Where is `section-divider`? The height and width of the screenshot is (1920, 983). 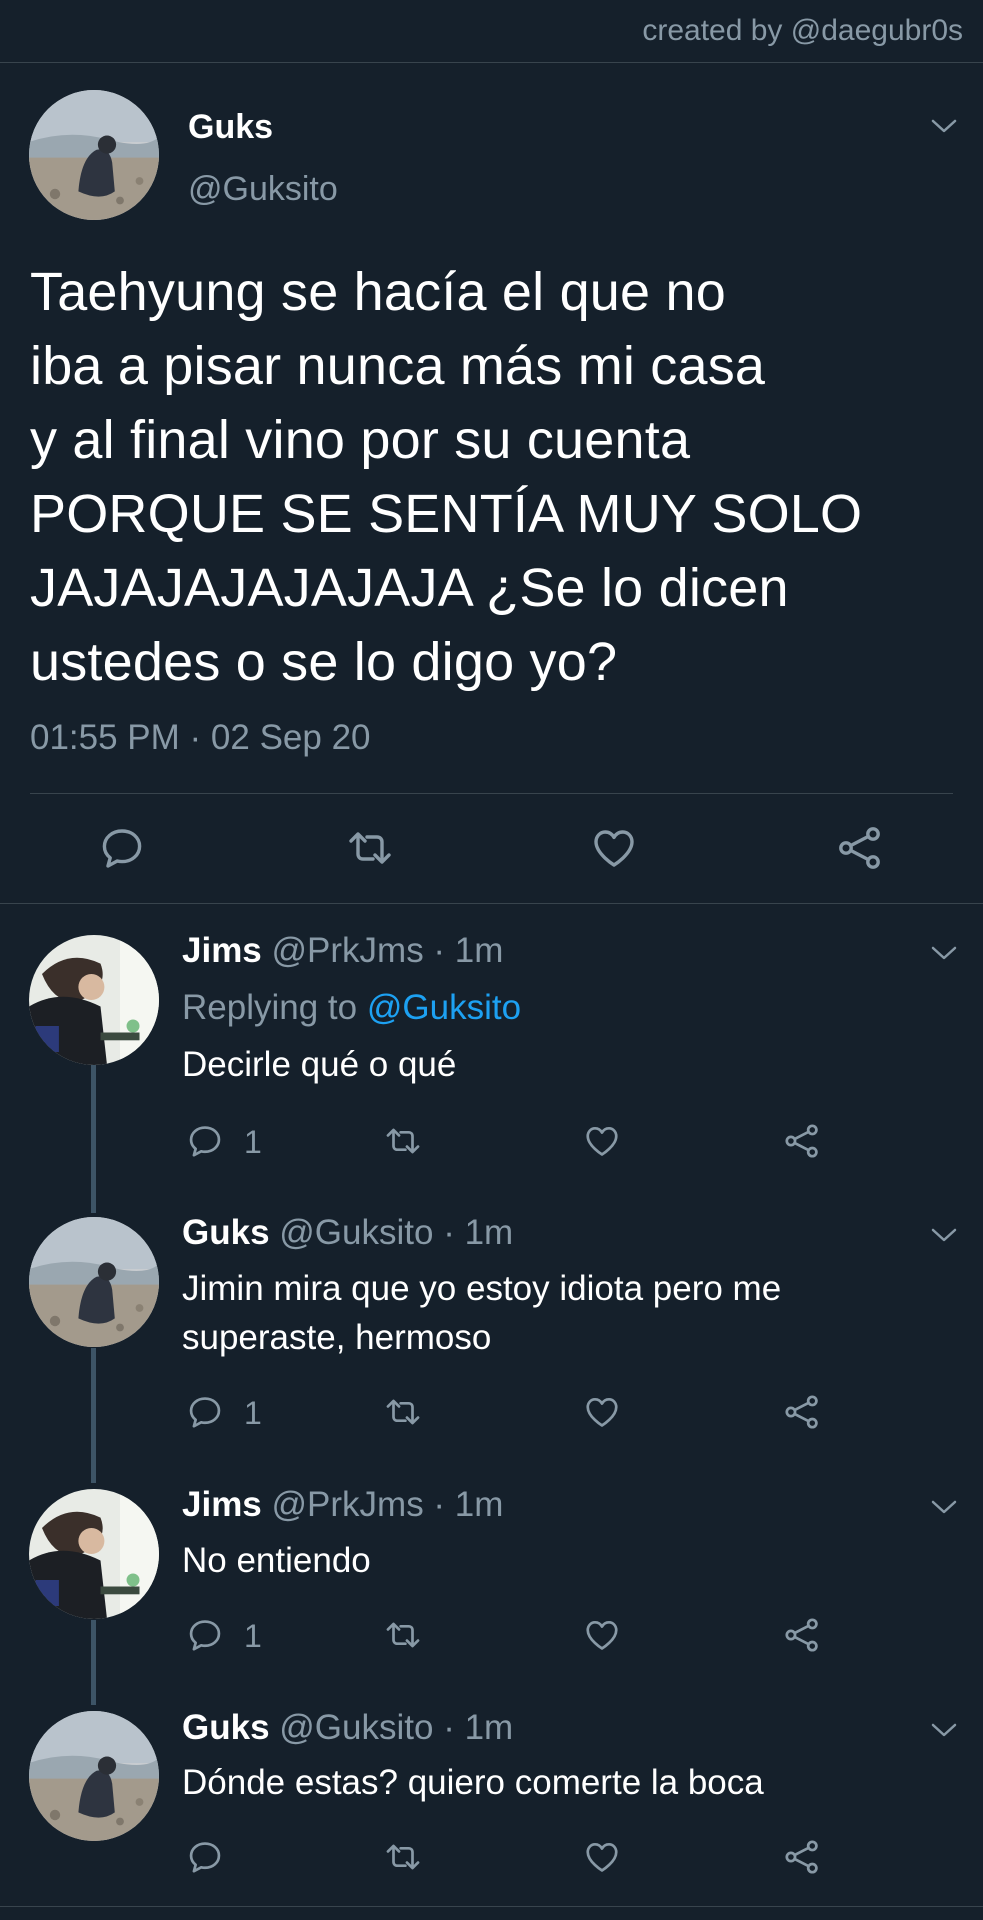 section-divider is located at coordinates (491, 903).